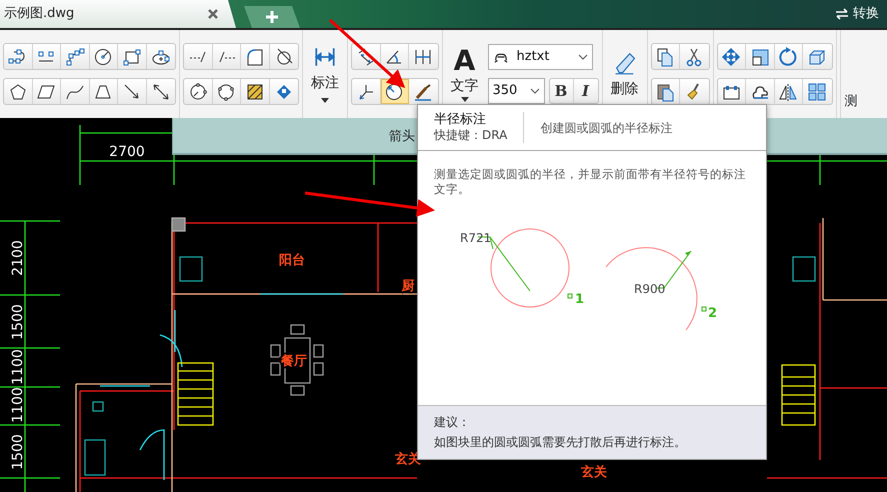 This screenshot has width=887, height=492. I want to click on convert-button: 转换, so click(861, 14).